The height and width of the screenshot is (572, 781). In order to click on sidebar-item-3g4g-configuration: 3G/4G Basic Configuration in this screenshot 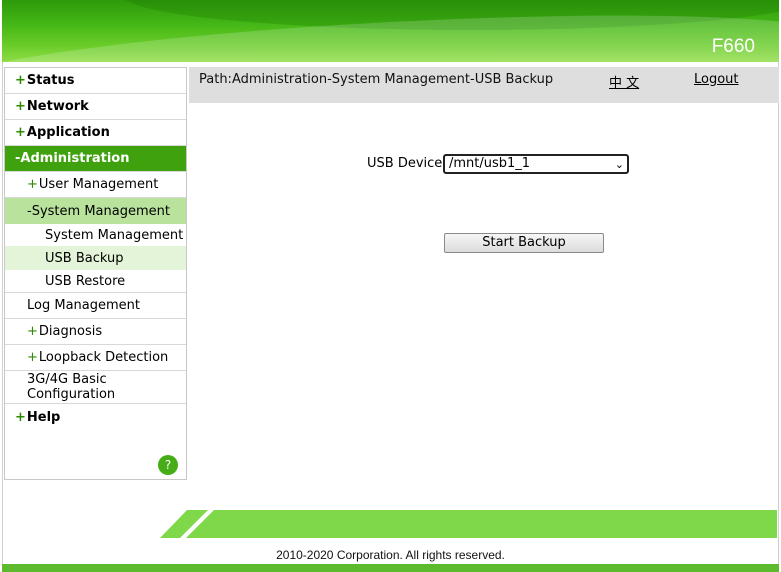, I will do `click(95, 387)`.